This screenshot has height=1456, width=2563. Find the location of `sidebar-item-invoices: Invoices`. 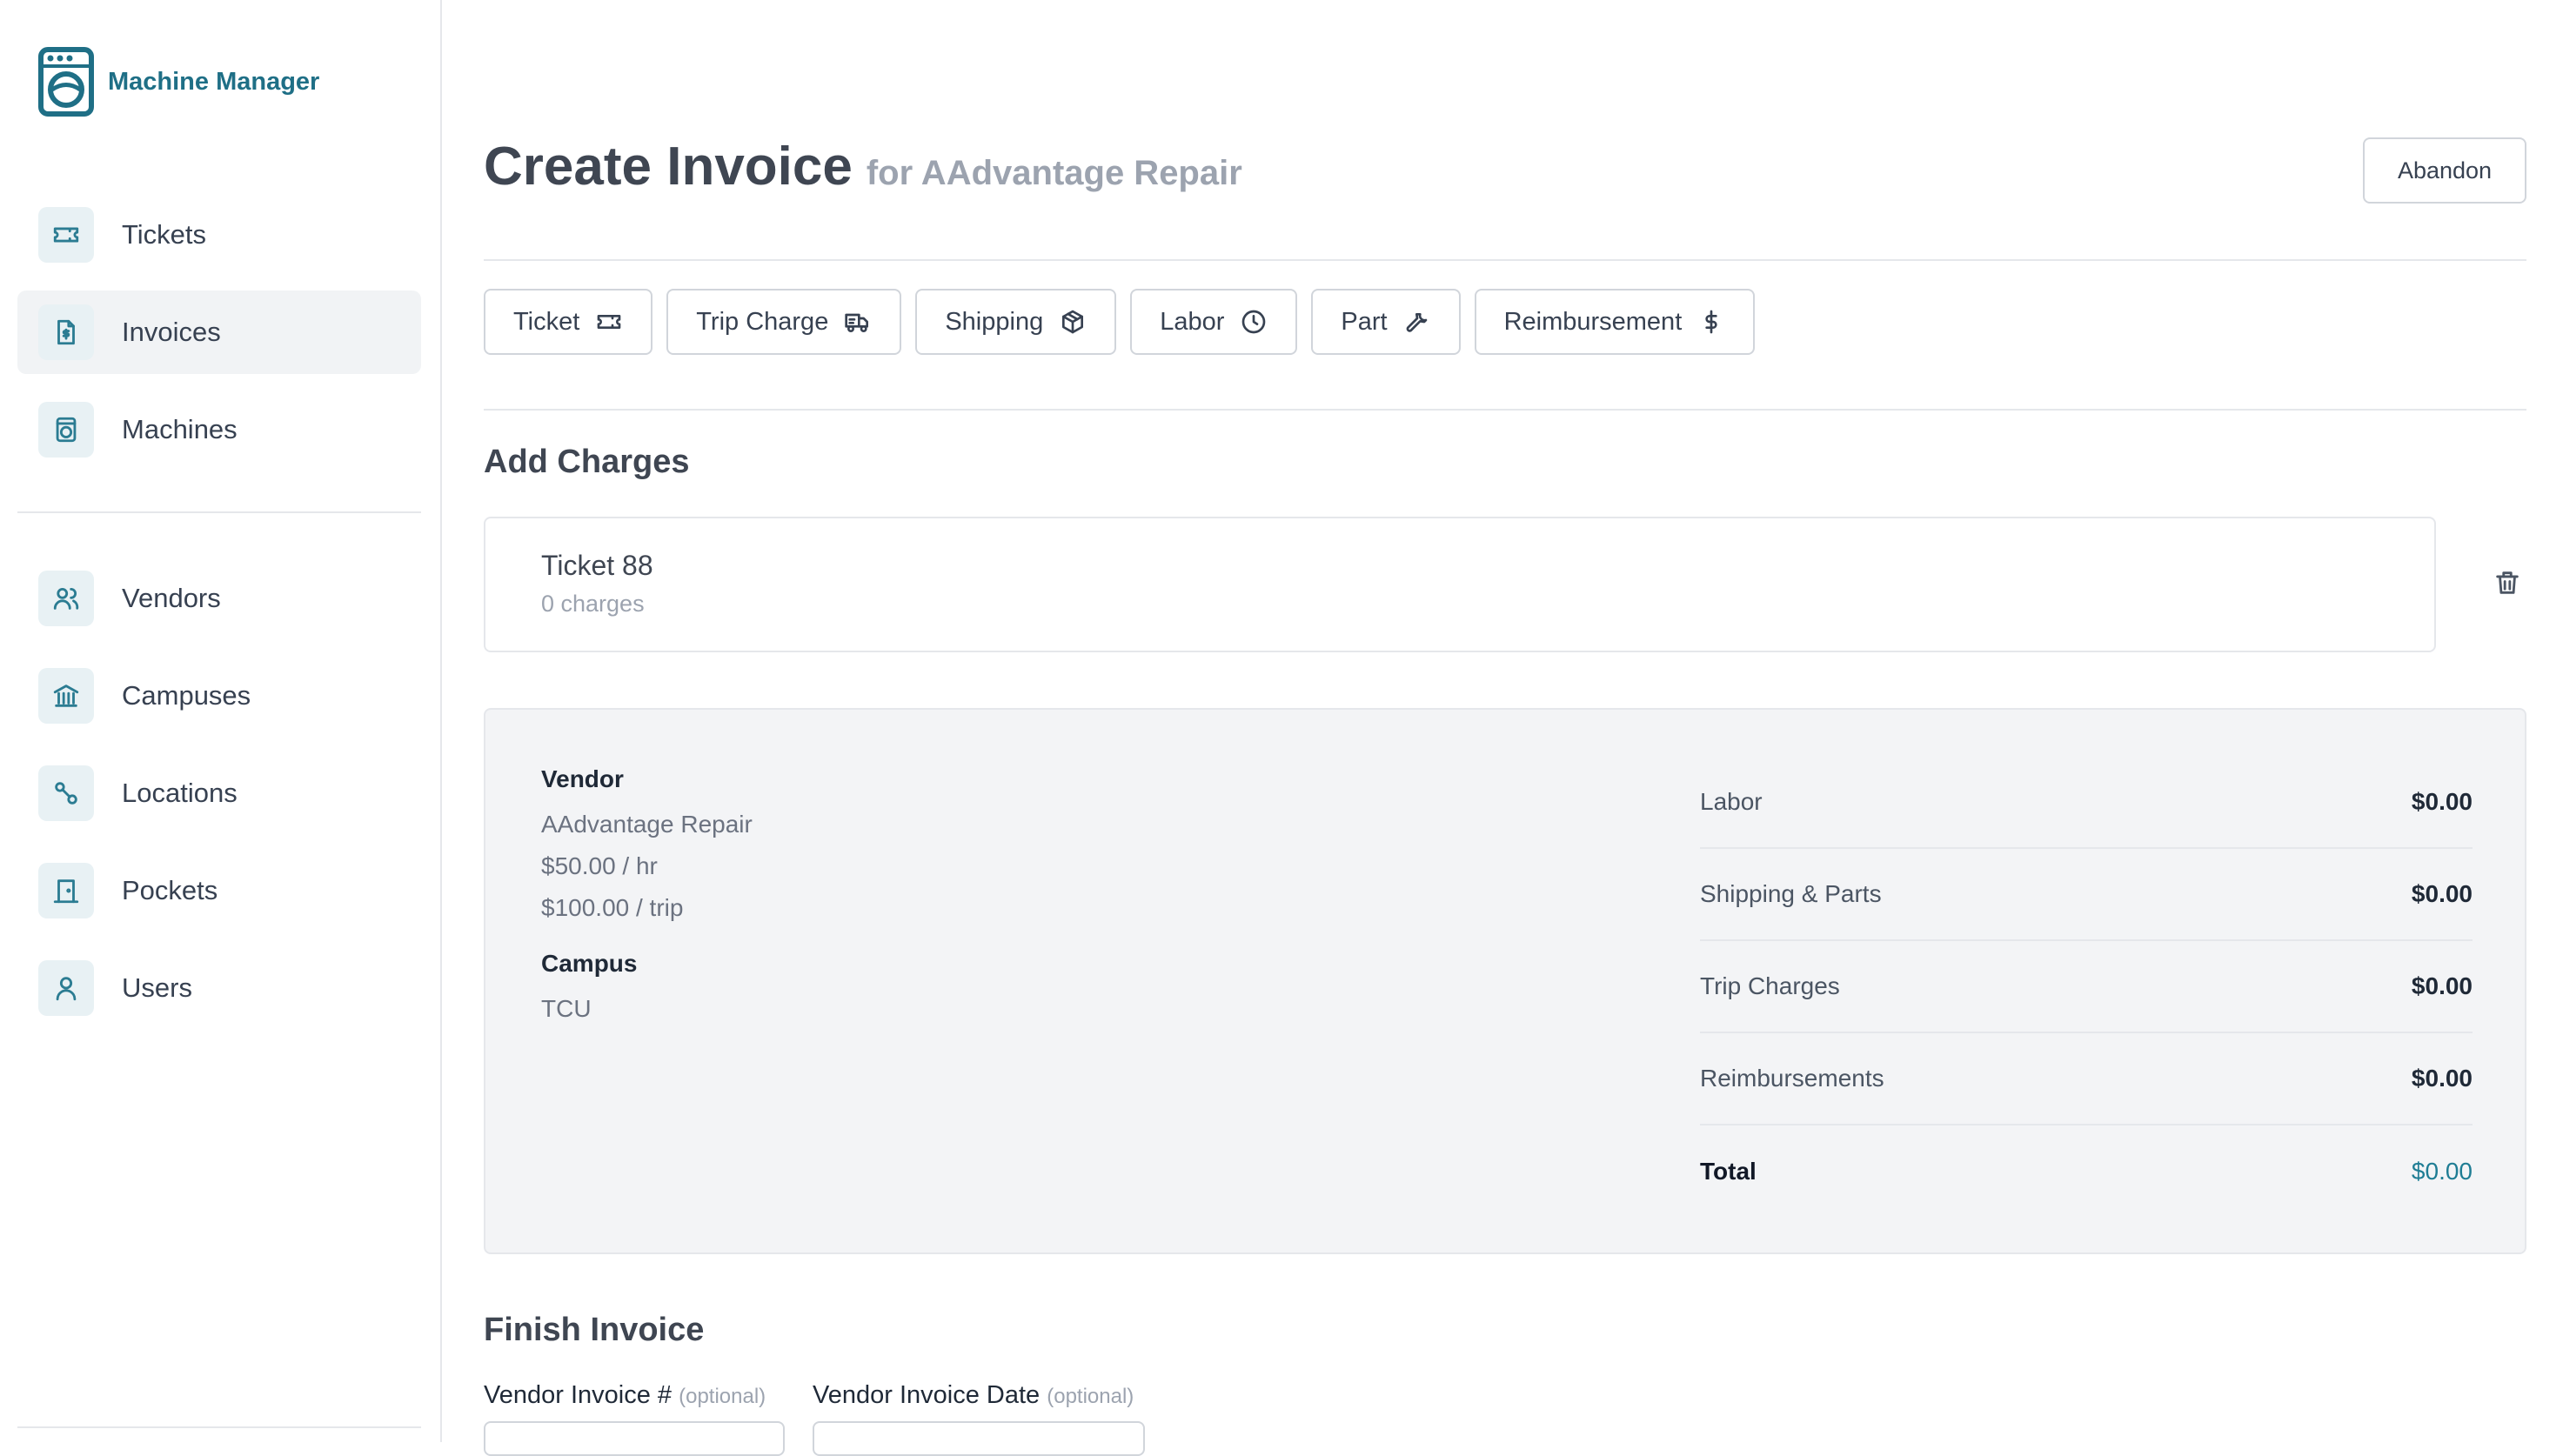

sidebar-item-invoices: Invoices is located at coordinates (219, 332).